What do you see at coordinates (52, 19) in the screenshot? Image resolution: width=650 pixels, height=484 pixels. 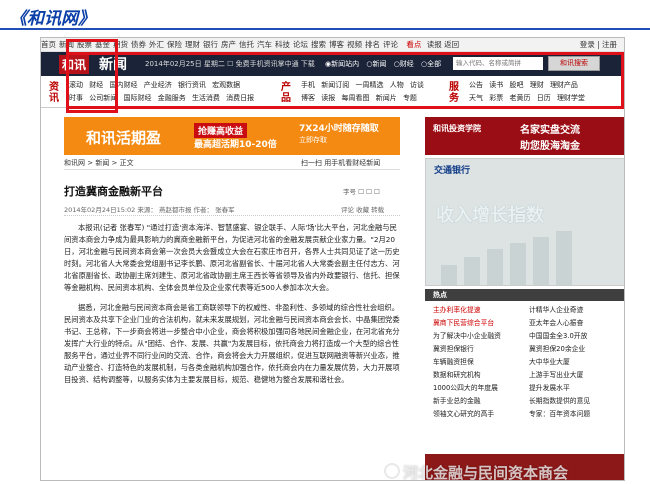 I see `slide-title: 《和讯网》` at bounding box center [52, 19].